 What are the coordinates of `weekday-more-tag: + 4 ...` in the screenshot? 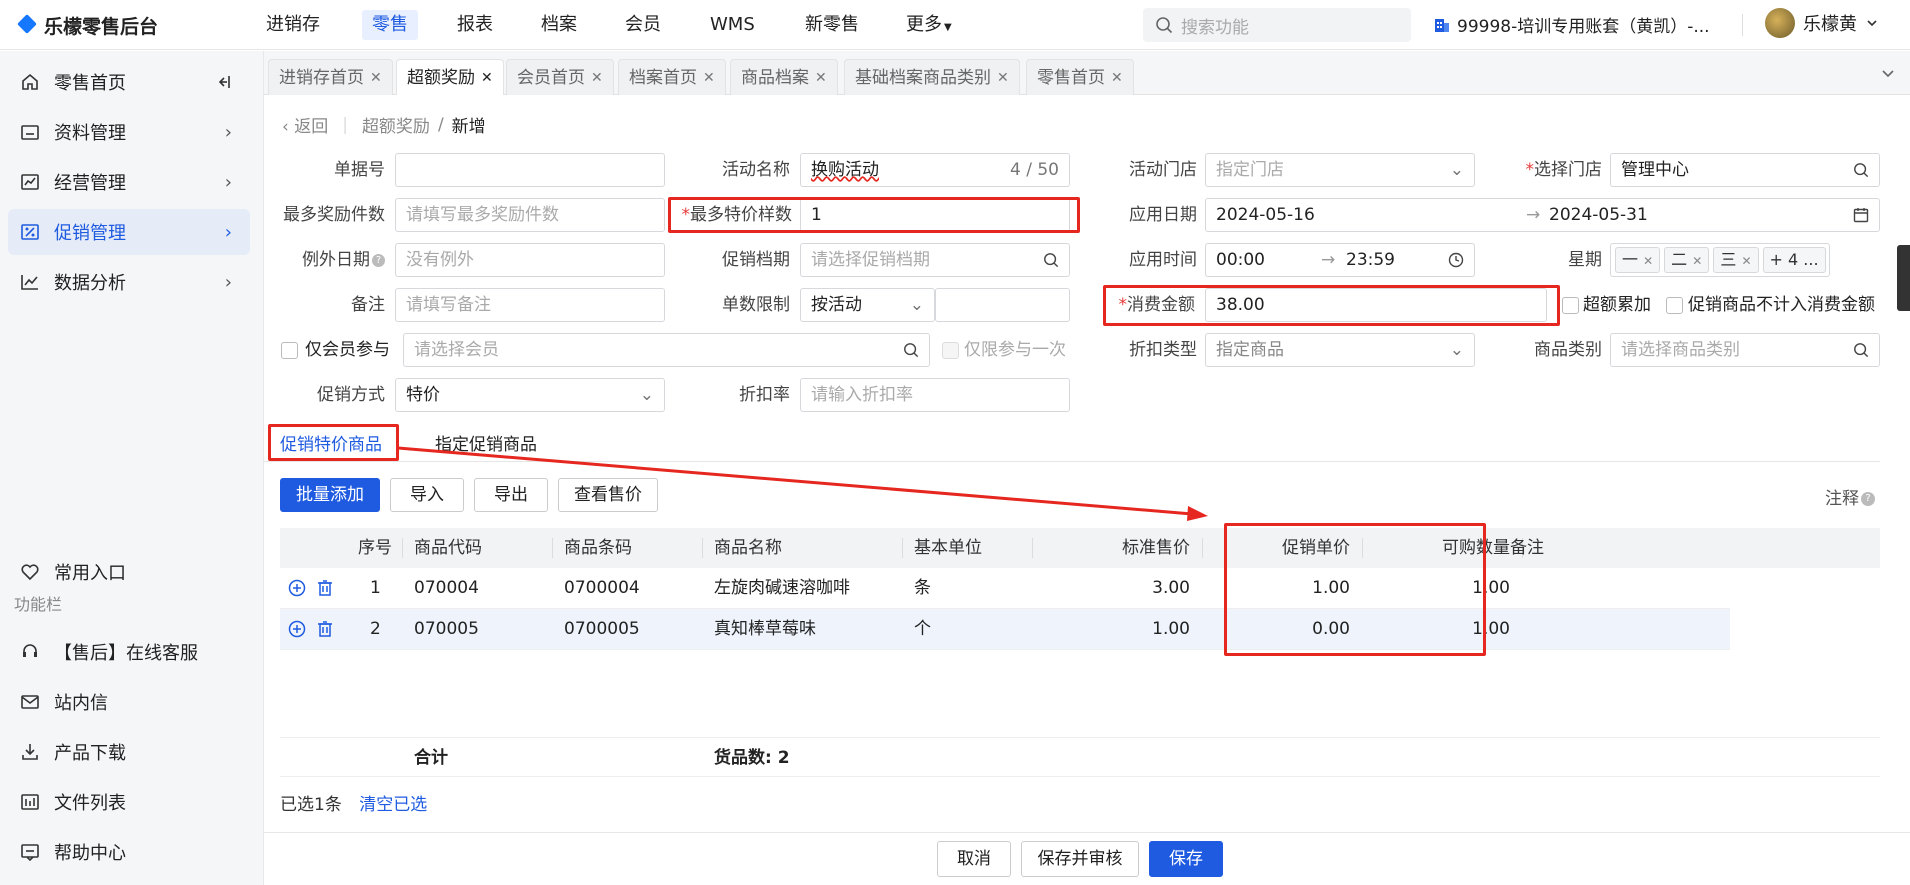 It's located at (1794, 260).